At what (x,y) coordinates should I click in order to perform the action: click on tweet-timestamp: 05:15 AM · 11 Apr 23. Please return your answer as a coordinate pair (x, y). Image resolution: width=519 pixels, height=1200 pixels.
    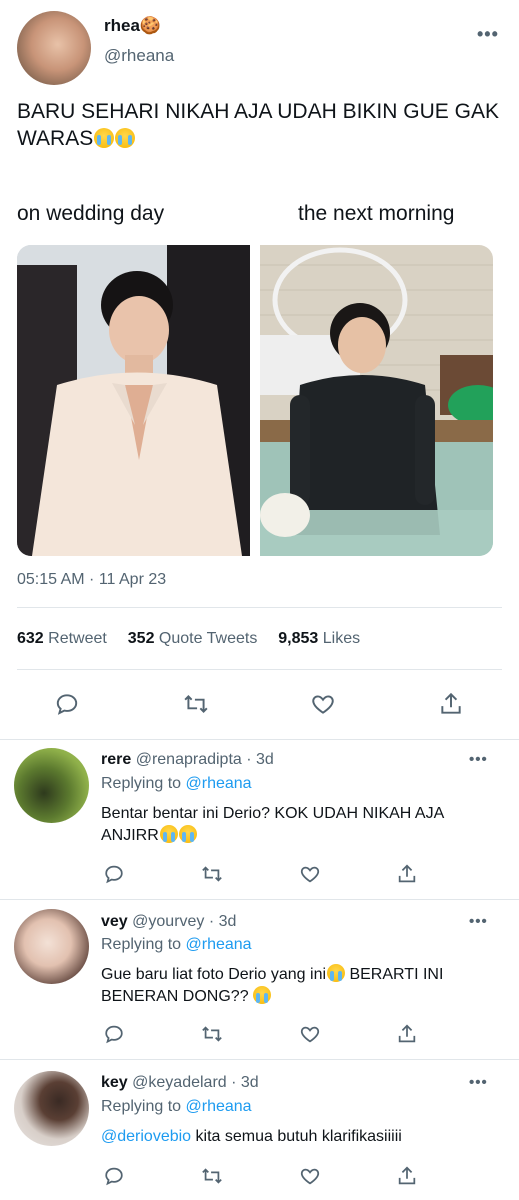
    Looking at the image, I should click on (91, 580).